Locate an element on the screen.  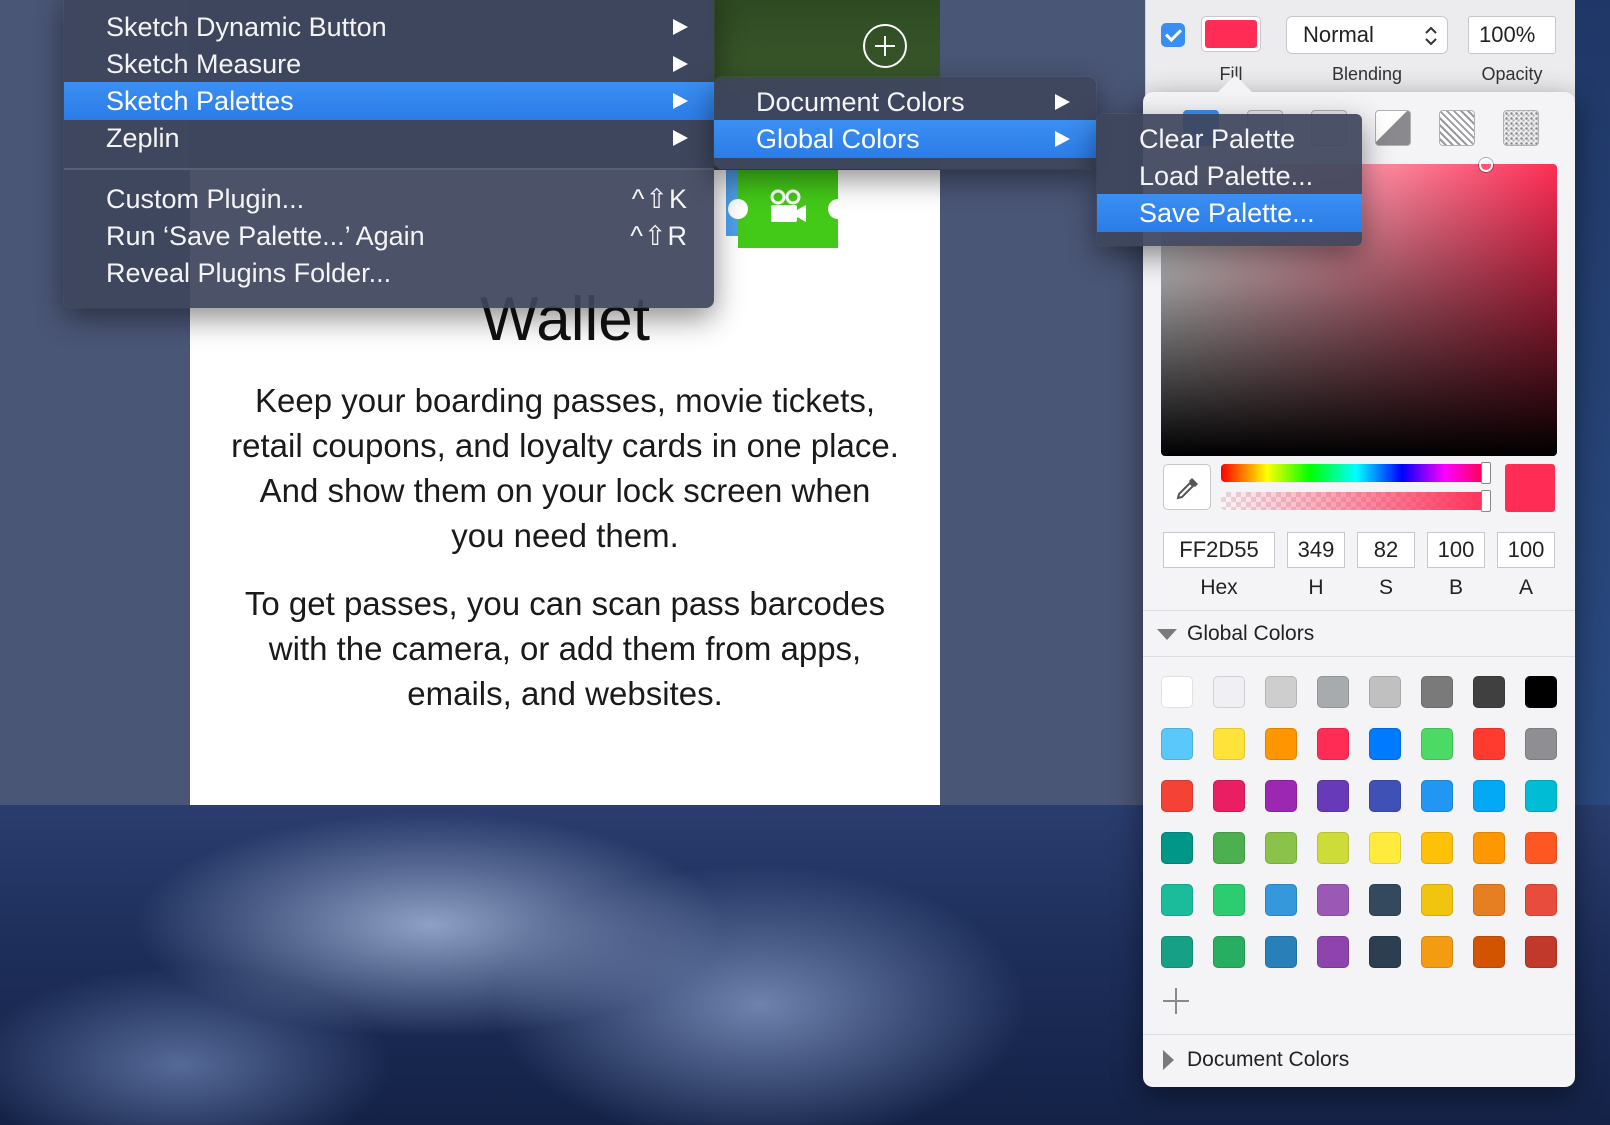
brightness-input: 100 is located at coordinates (1456, 550).